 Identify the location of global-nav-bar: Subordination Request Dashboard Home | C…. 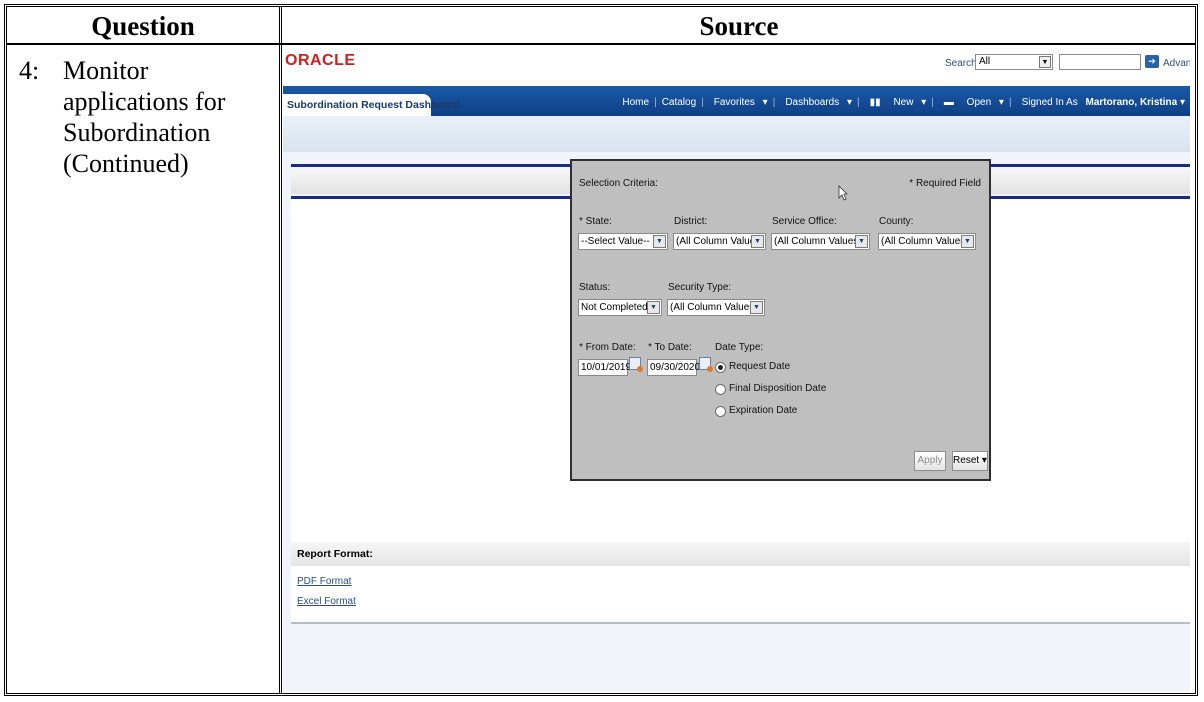
(736, 101).